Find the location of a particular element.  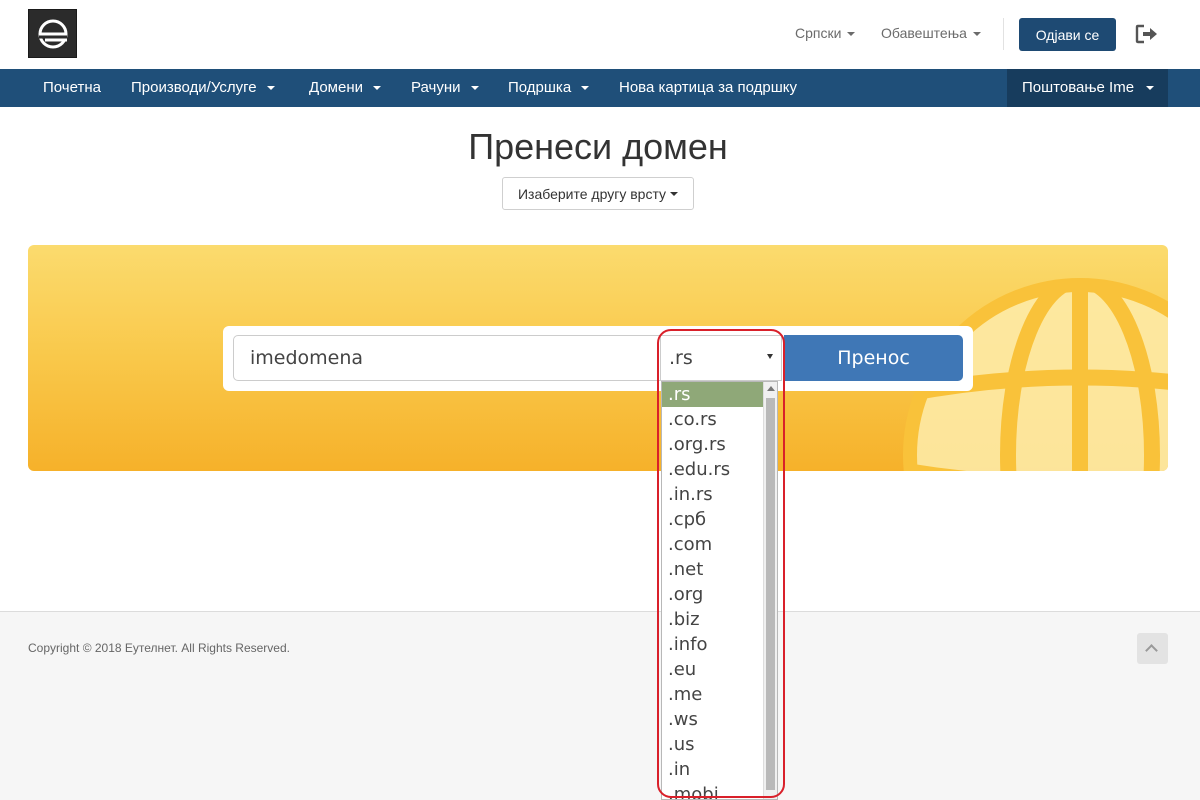

notifications-dropdown: Обавештења is located at coordinates (931, 33).